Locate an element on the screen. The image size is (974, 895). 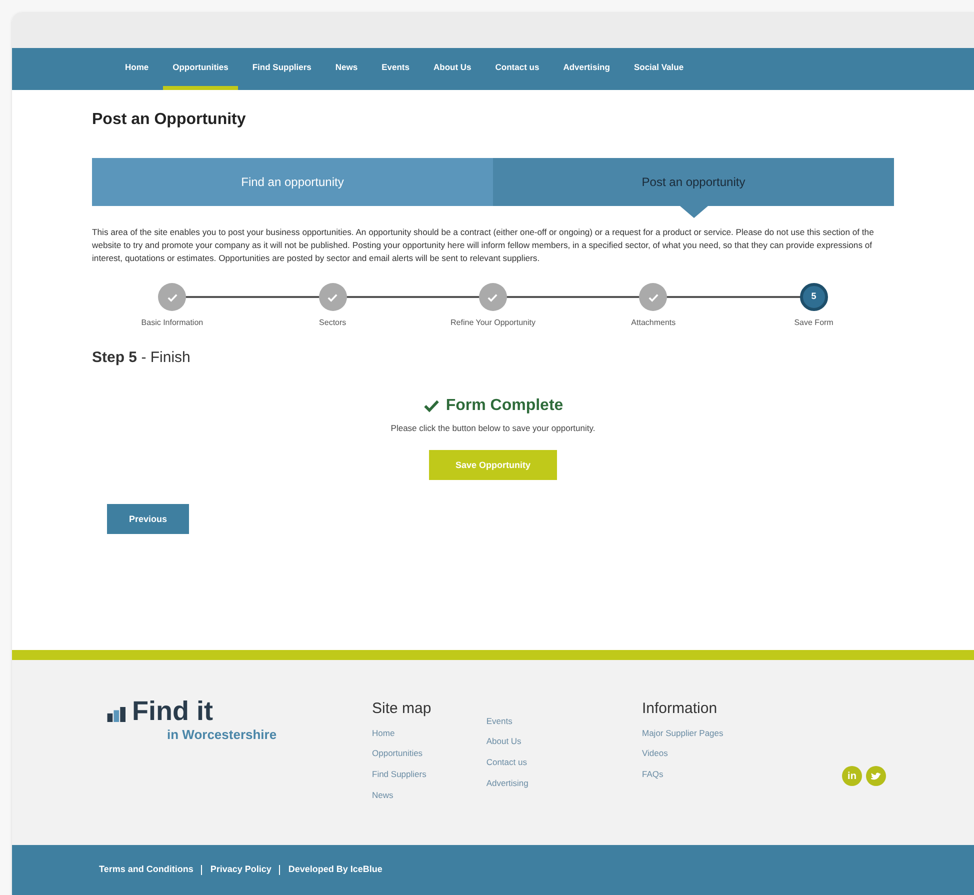
step-label: Save Form is located at coordinates (814, 323).